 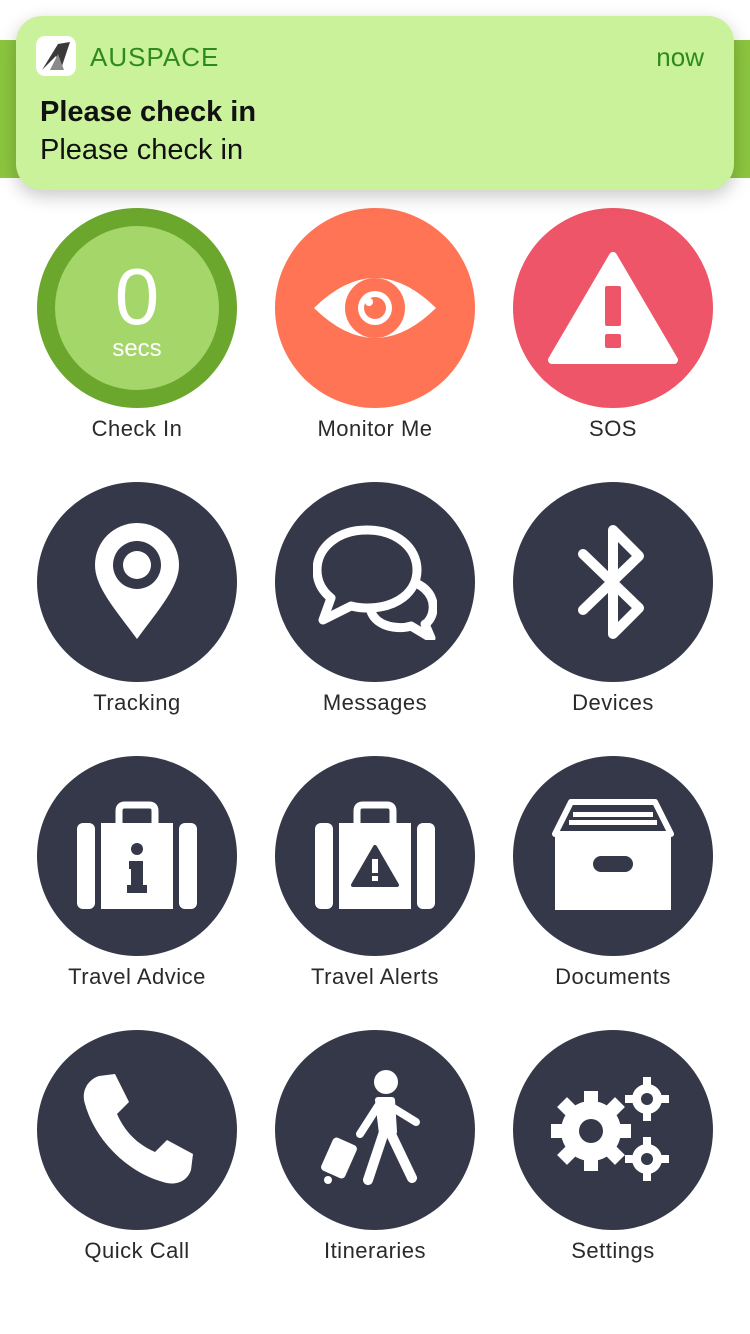 What do you see at coordinates (137, 428) in the screenshot?
I see `check-in-label: Check In` at bounding box center [137, 428].